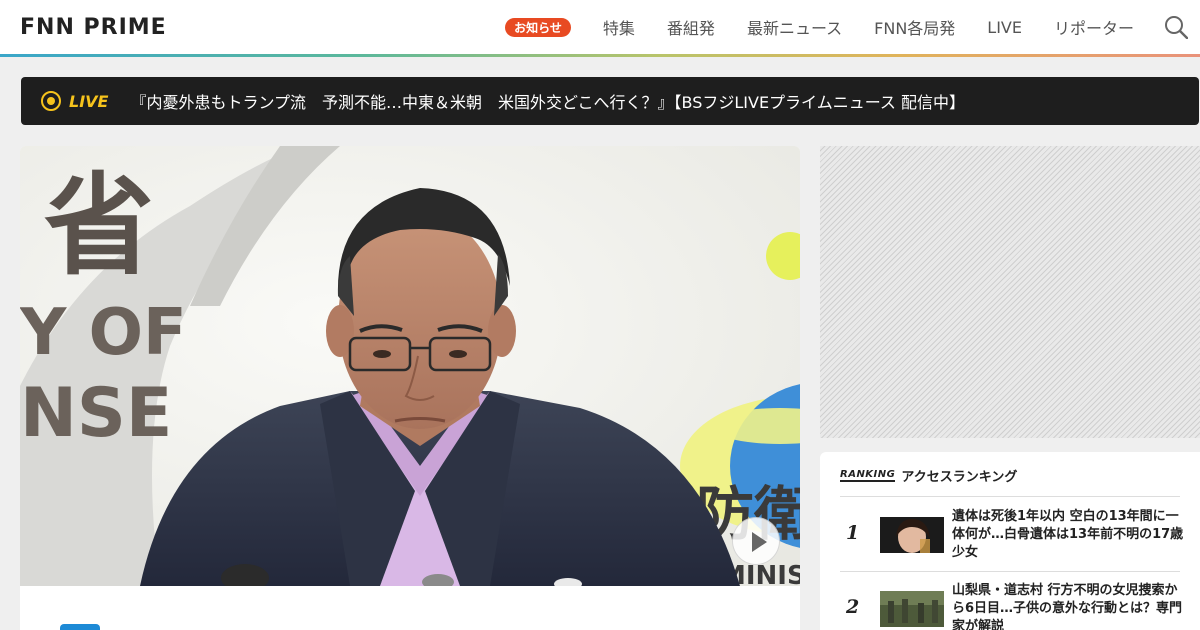 The width and height of the screenshot is (1200, 630). I want to click on advertisement-placeholder, so click(1010, 292).